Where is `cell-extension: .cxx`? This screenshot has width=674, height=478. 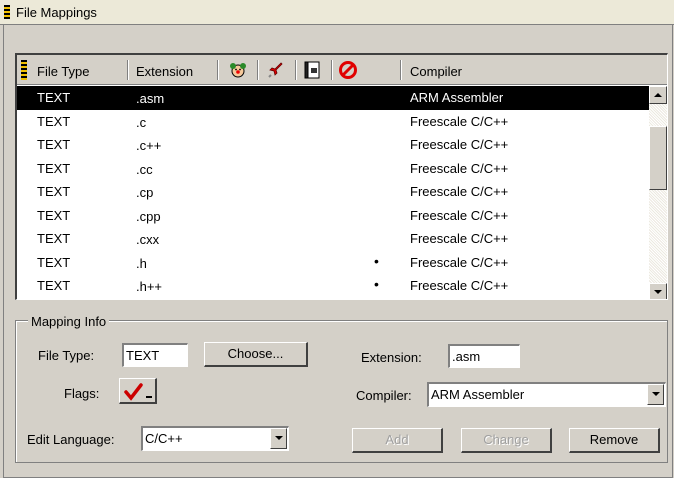
cell-extension: .cxx is located at coordinates (148, 239).